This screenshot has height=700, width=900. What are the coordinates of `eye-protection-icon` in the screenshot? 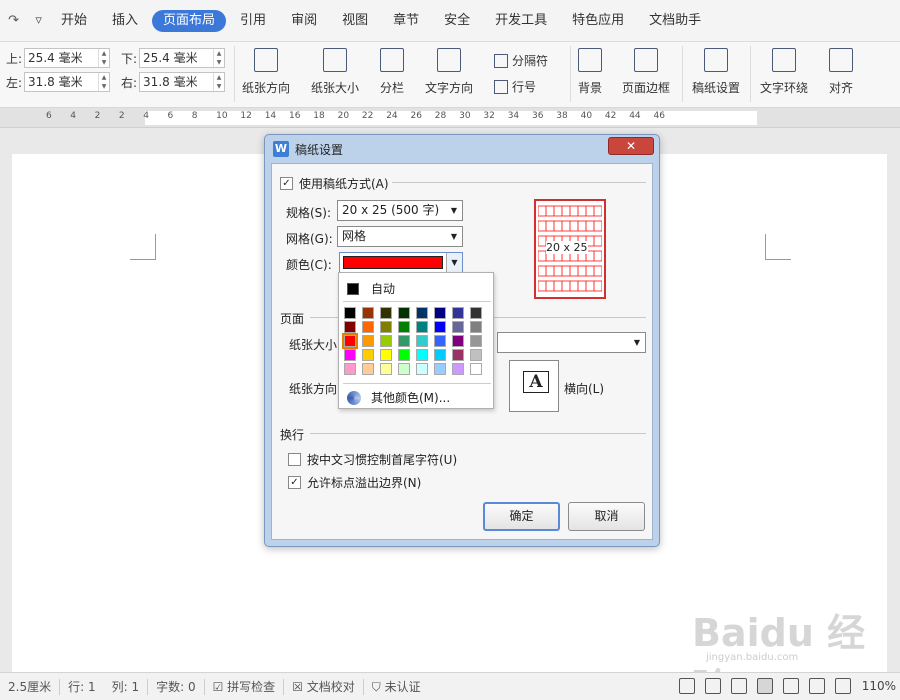 It's located at (842, 686).